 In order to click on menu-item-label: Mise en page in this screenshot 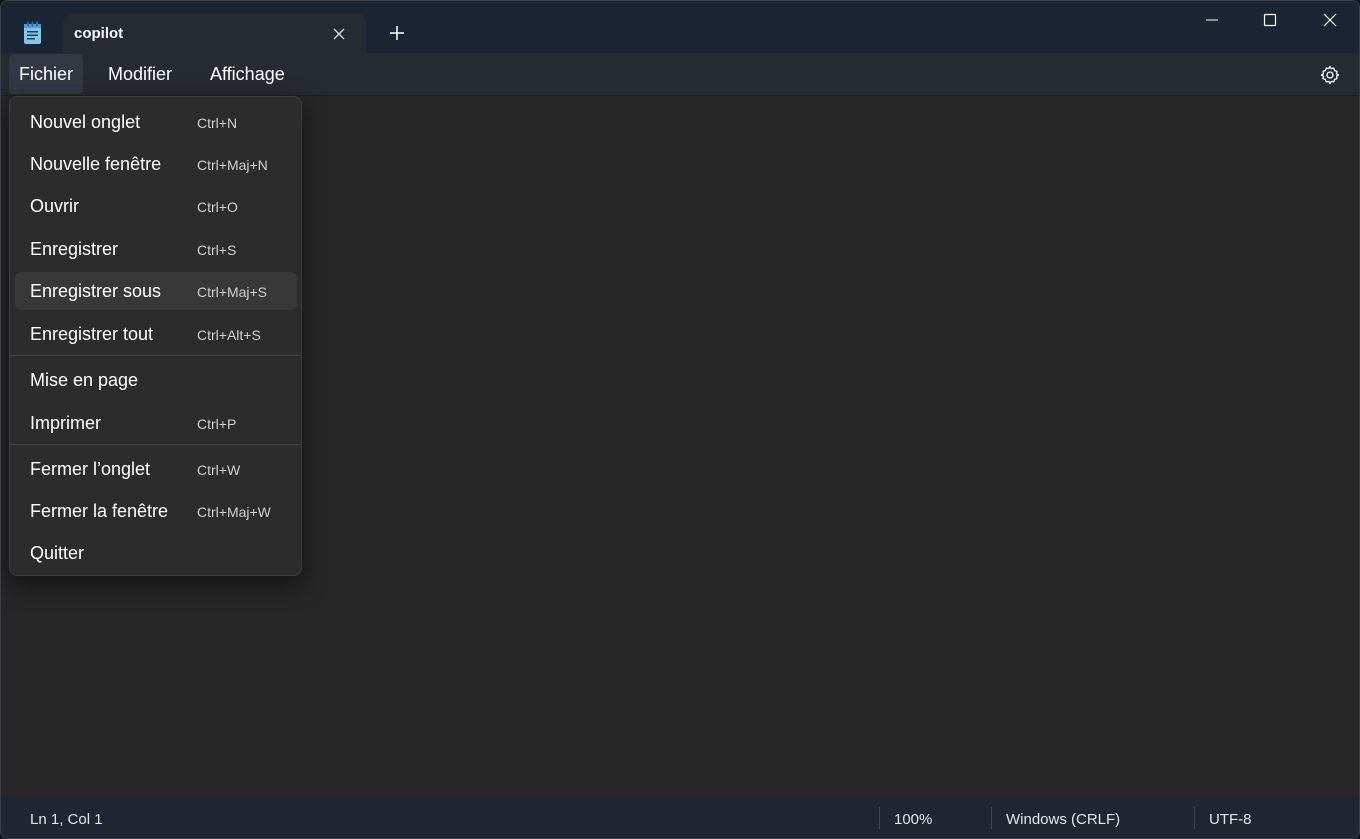, I will do `click(84, 380)`.